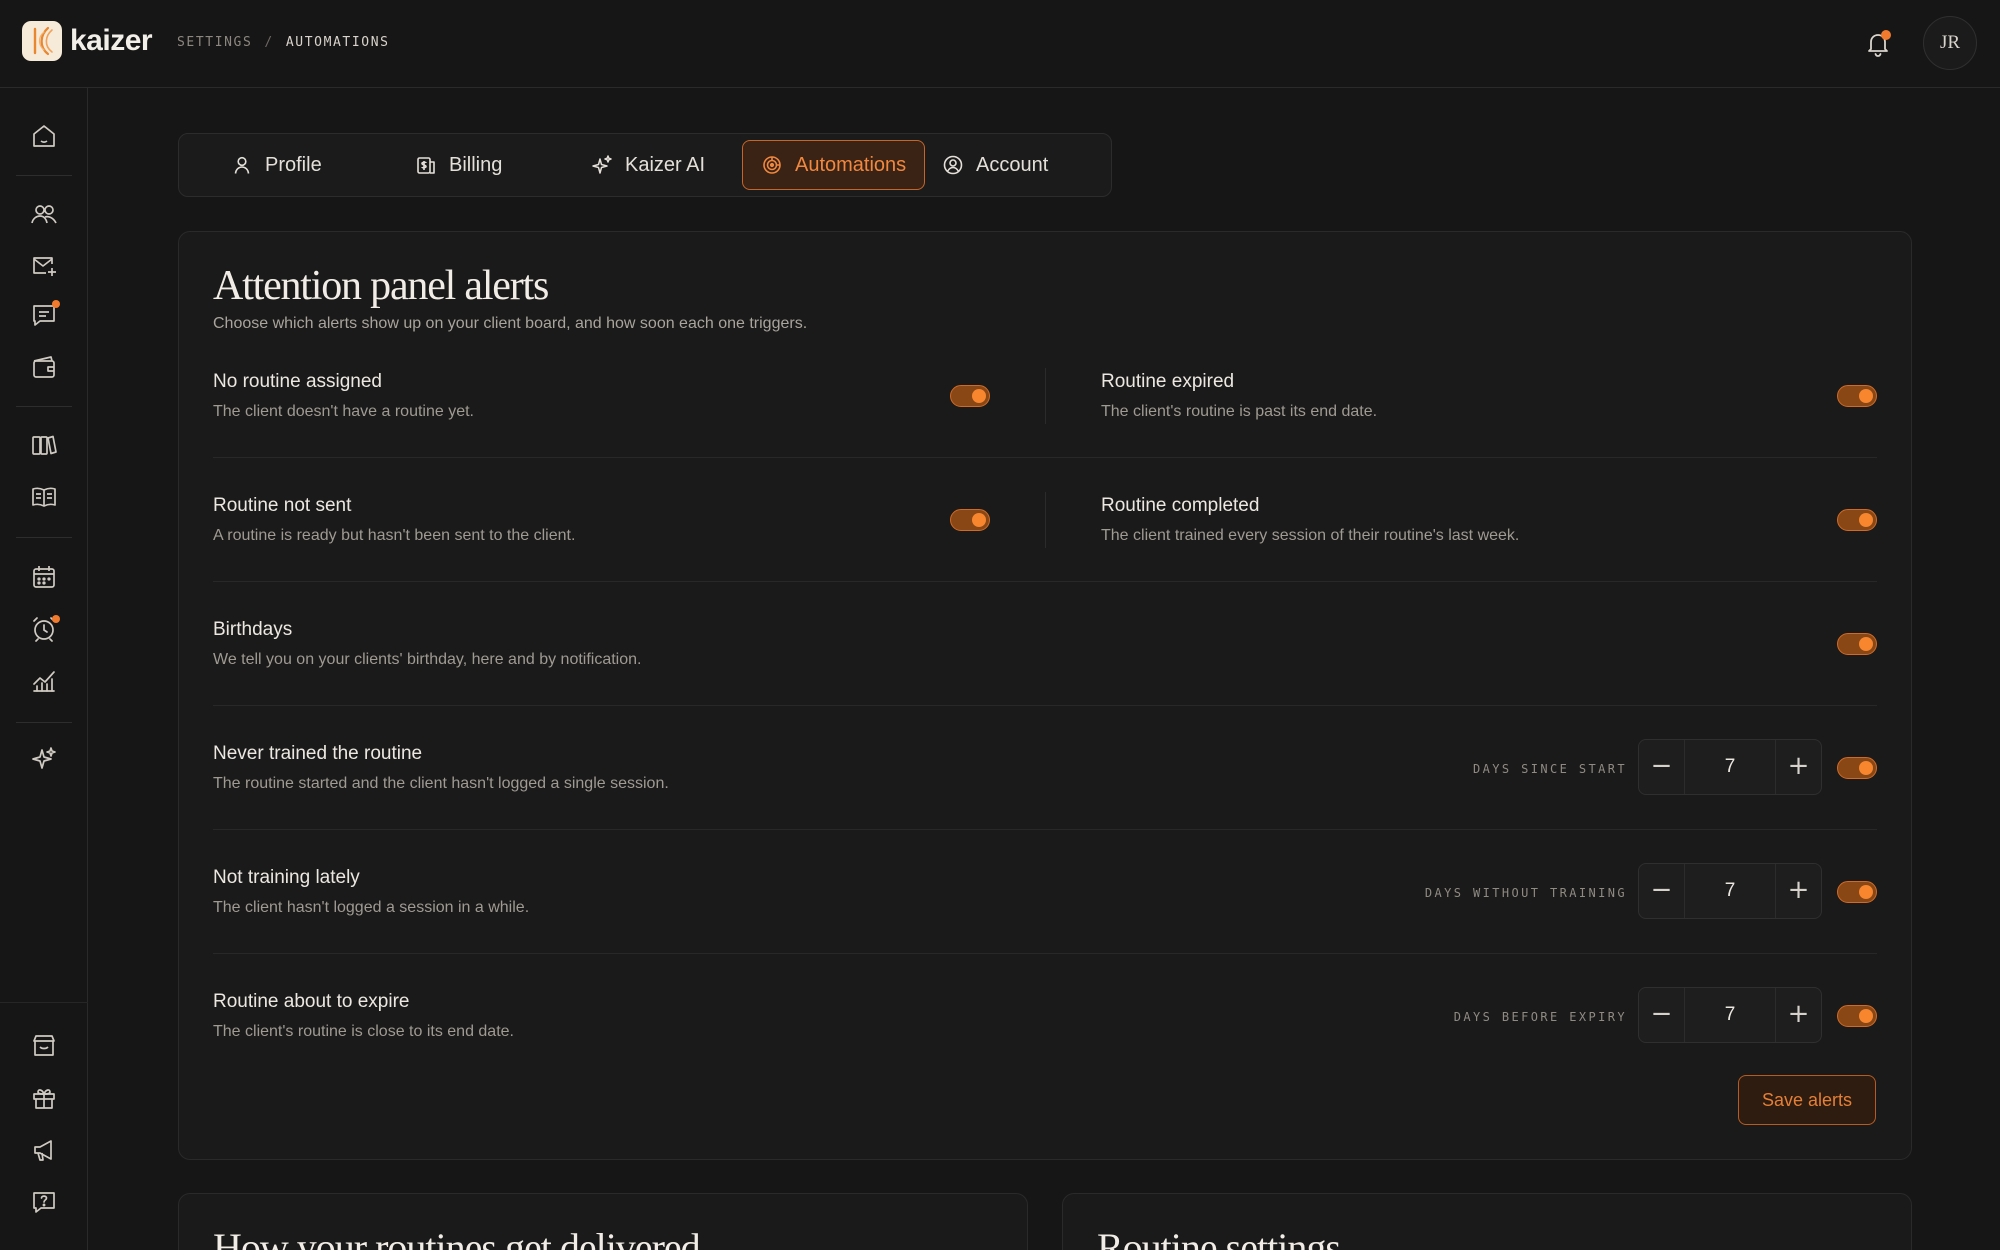 The width and height of the screenshot is (2000, 1250). What do you see at coordinates (282, 505) in the screenshot?
I see `alert-title-routine-not-sent: Routine not sent` at bounding box center [282, 505].